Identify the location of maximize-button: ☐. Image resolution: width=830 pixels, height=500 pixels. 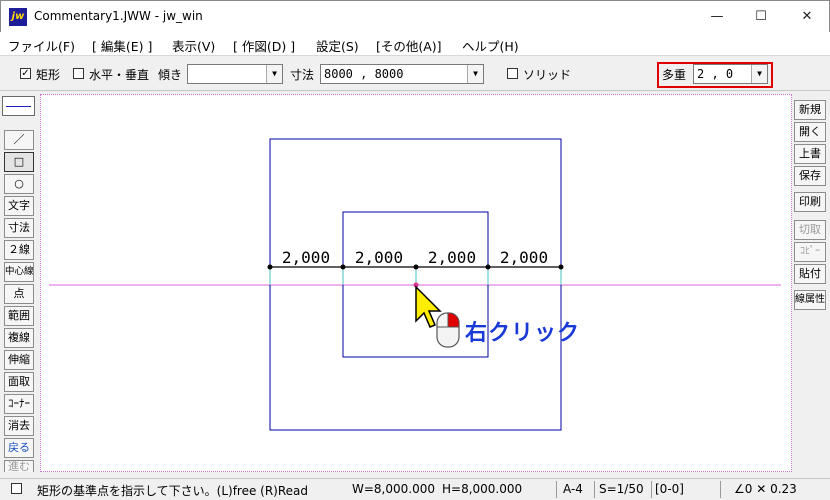
(761, 17).